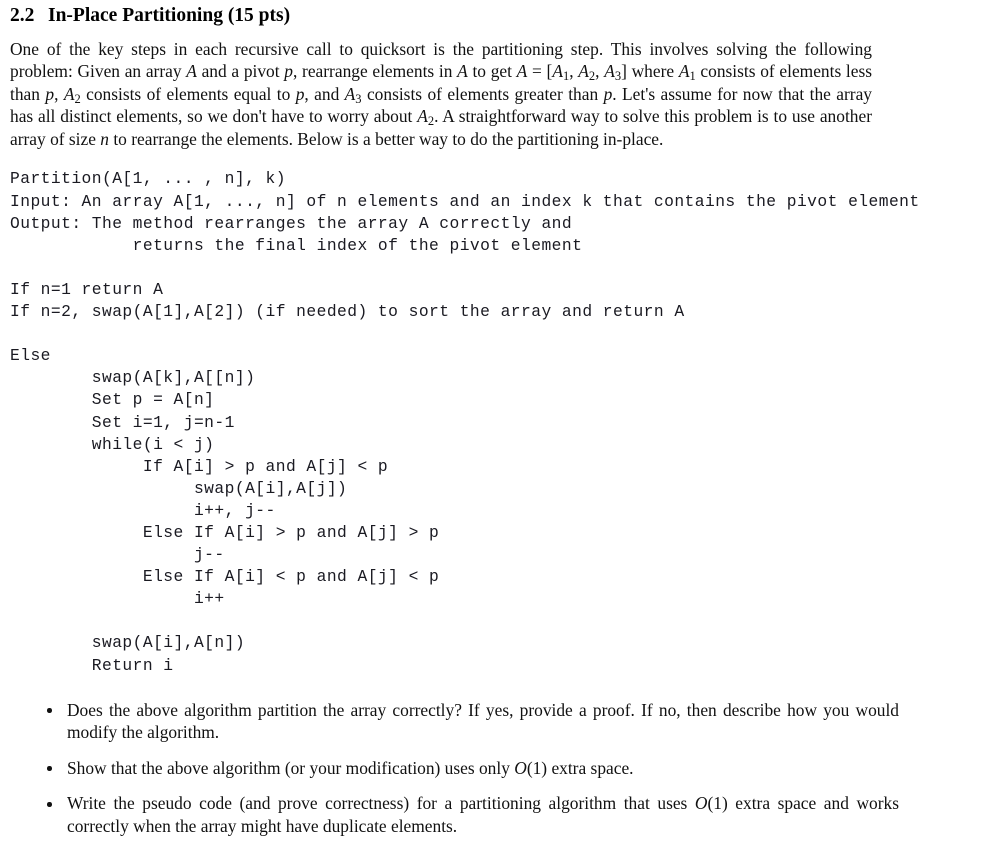  What do you see at coordinates (148, 179) in the screenshot?
I see `code-line: Partition(A[1, ... , n], k)` at bounding box center [148, 179].